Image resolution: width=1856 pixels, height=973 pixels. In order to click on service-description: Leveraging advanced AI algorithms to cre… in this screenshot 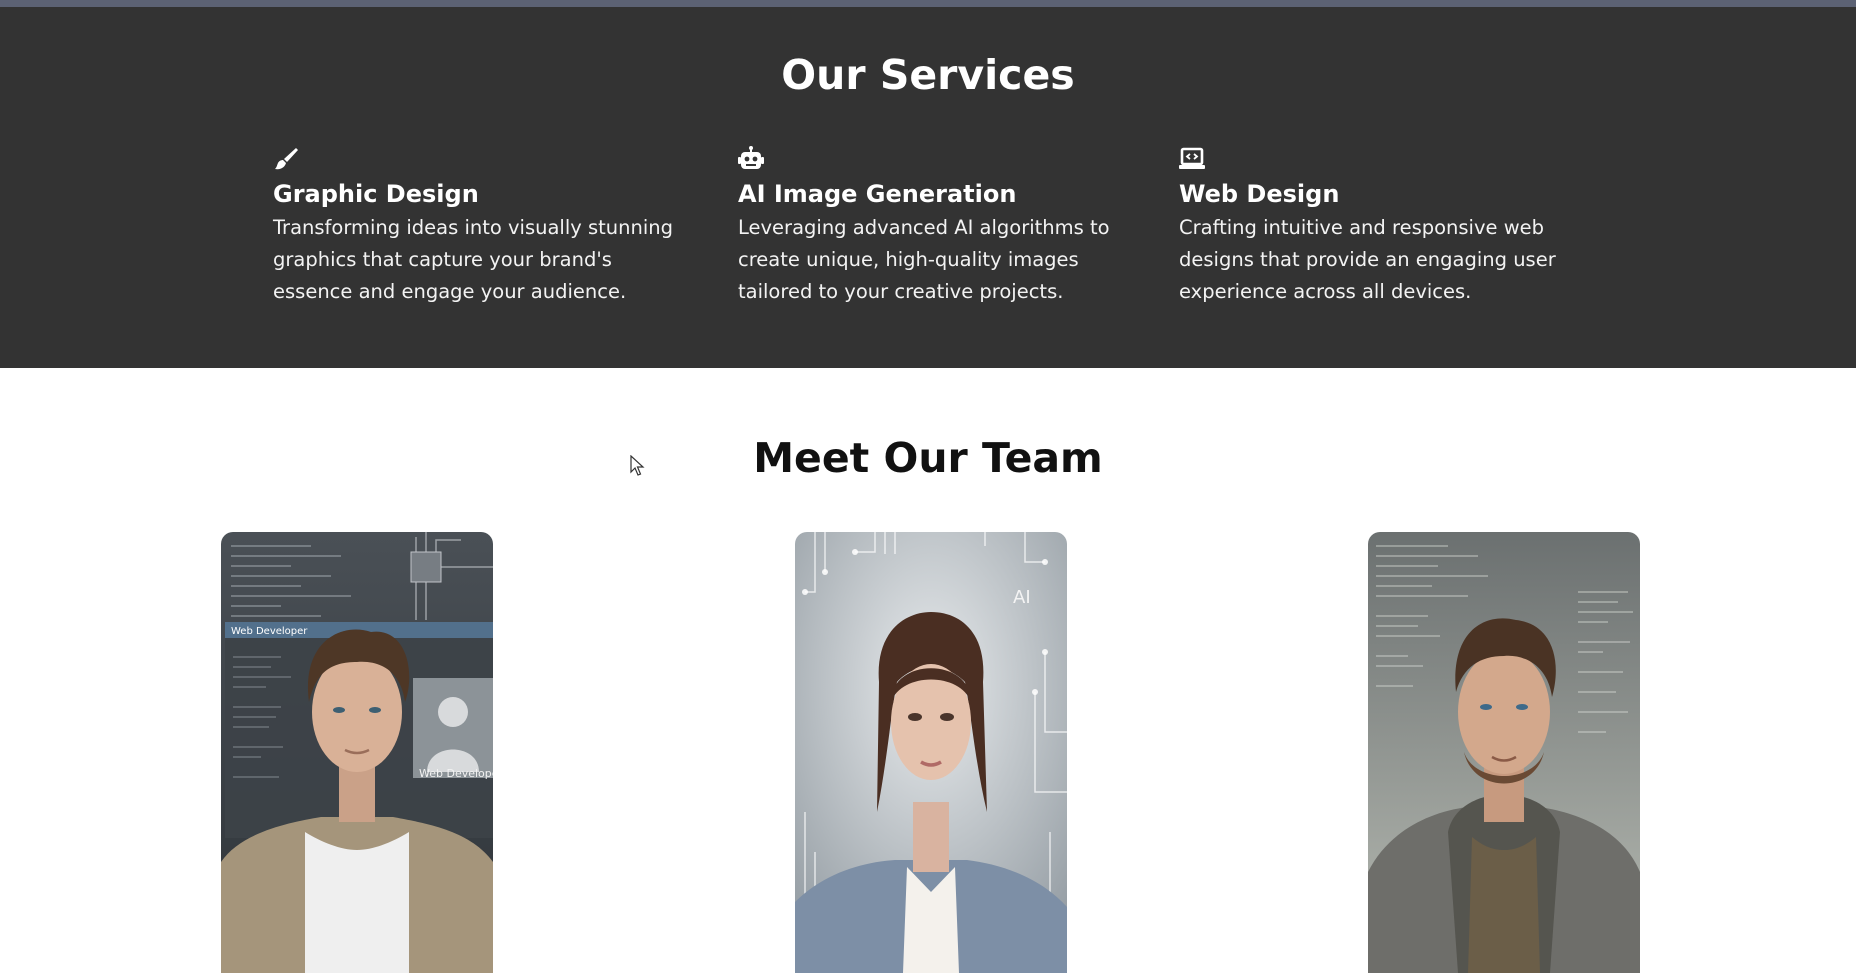, I will do `click(924, 259)`.